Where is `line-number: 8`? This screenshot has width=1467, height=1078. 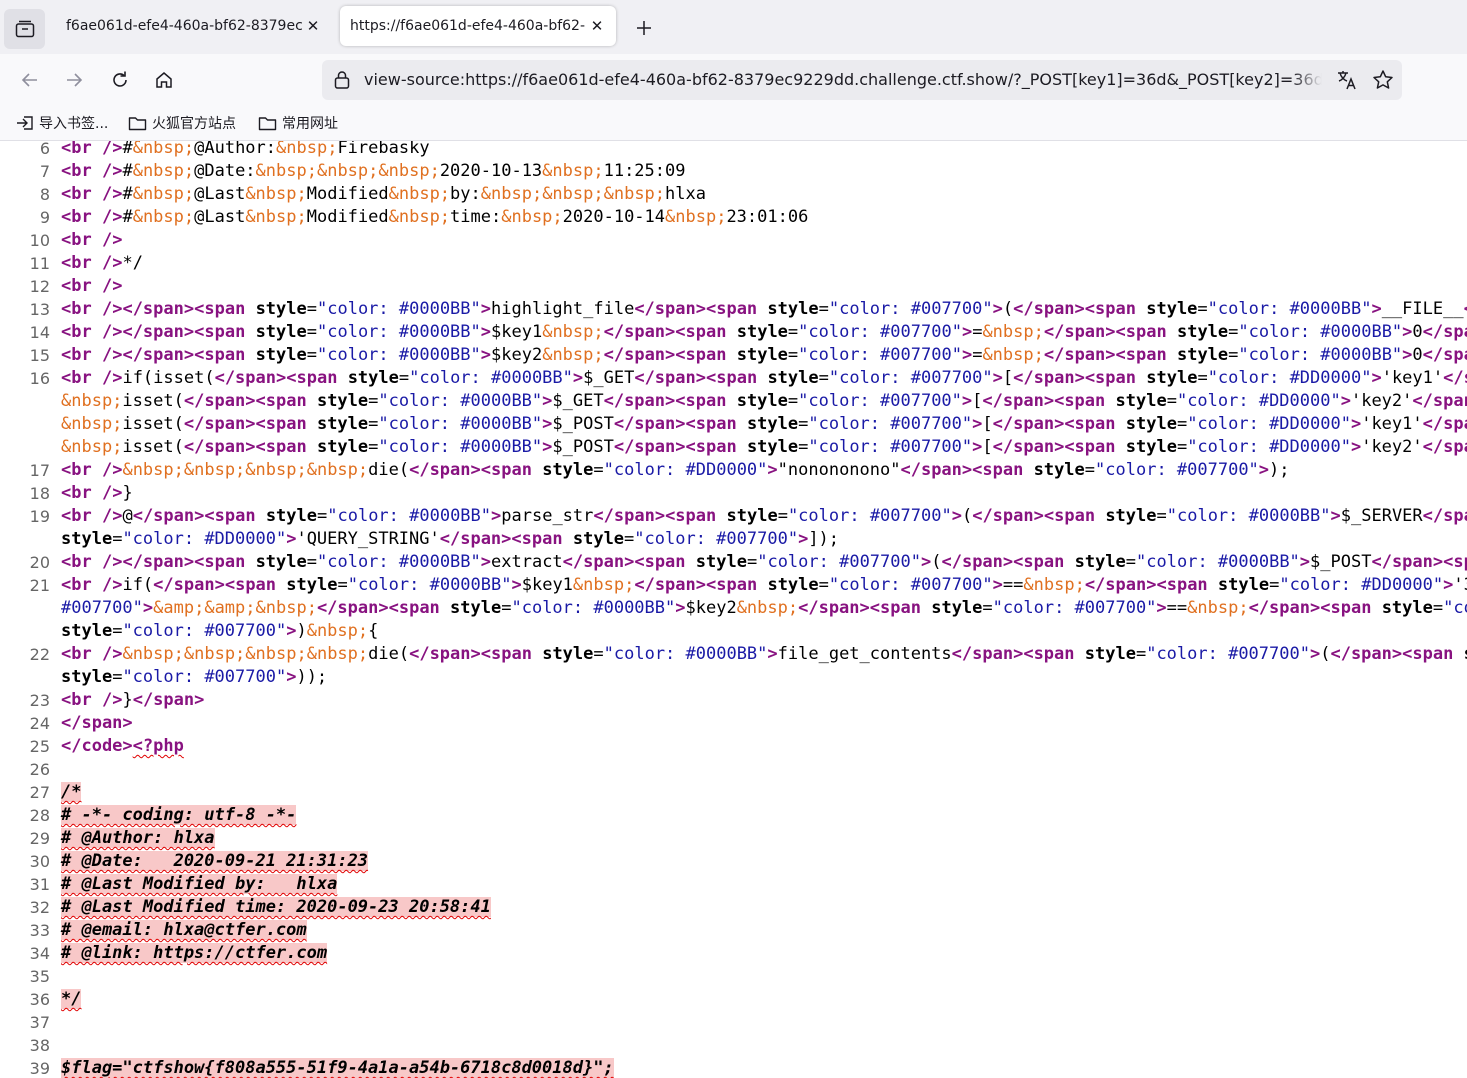 line-number: 8 is located at coordinates (44, 194).